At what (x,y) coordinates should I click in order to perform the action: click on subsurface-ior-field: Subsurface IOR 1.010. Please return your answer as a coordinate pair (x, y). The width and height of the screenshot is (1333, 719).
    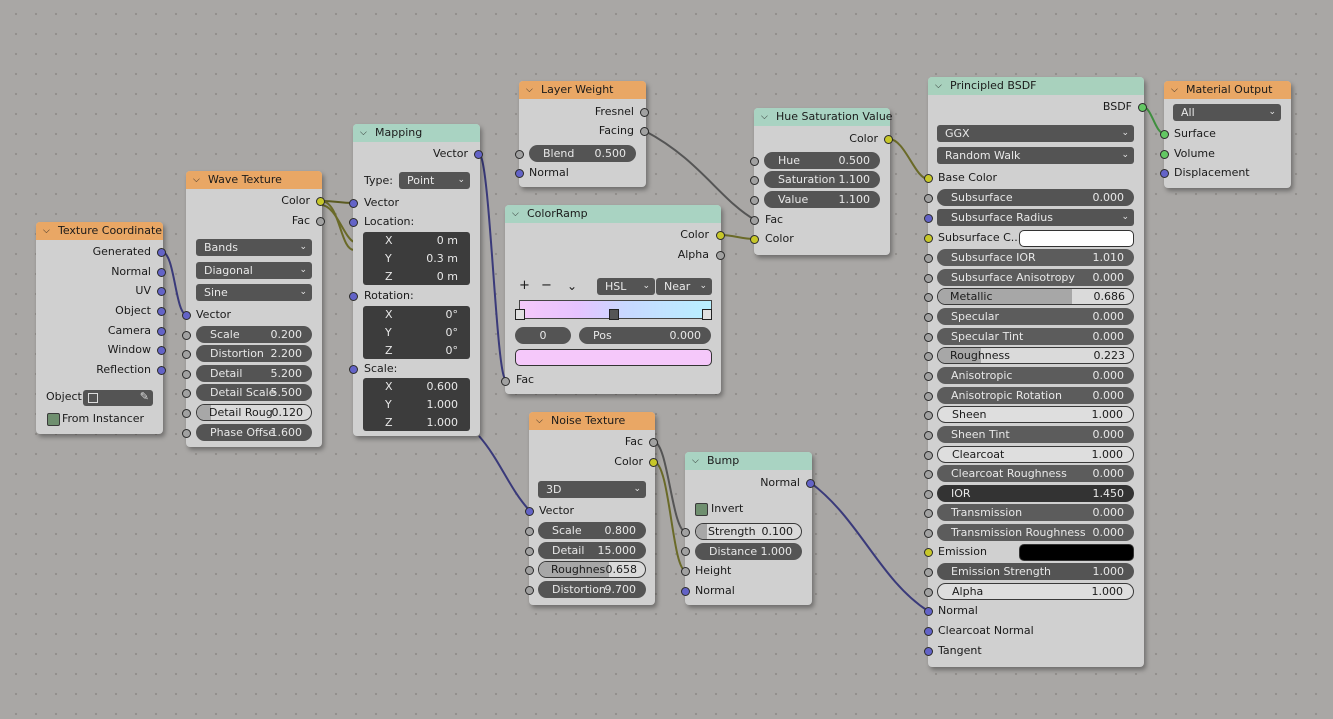
    Looking at the image, I should click on (1035, 257).